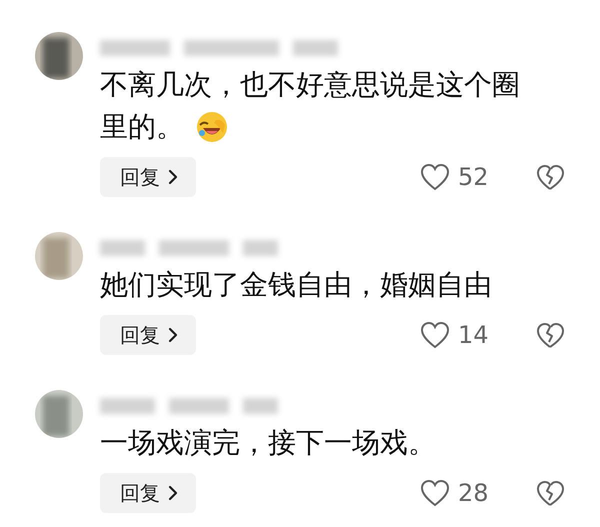 This screenshot has height=527, width=600. What do you see at coordinates (474, 335) in the screenshot?
I see `like-count: 14` at bounding box center [474, 335].